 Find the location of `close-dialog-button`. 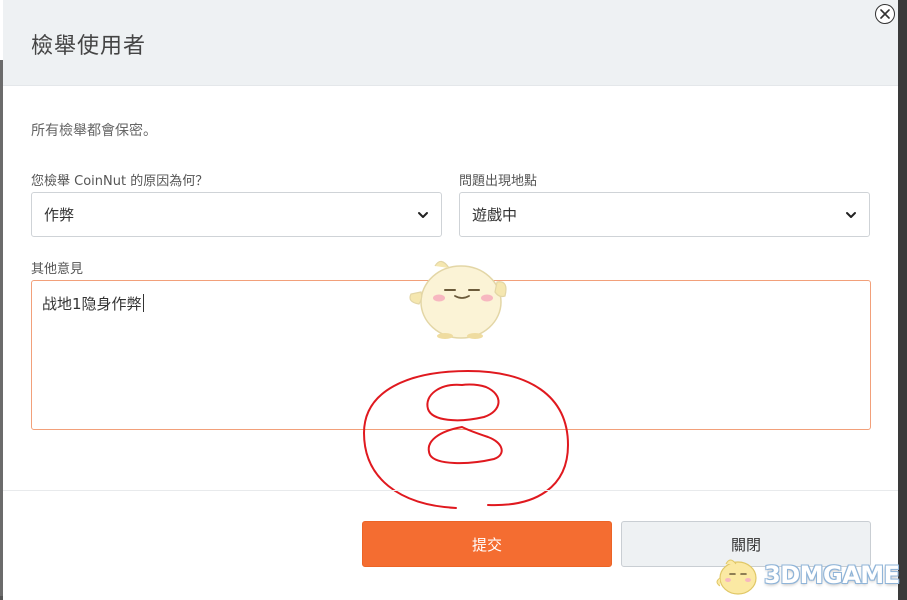

close-dialog-button is located at coordinates (885, 14).